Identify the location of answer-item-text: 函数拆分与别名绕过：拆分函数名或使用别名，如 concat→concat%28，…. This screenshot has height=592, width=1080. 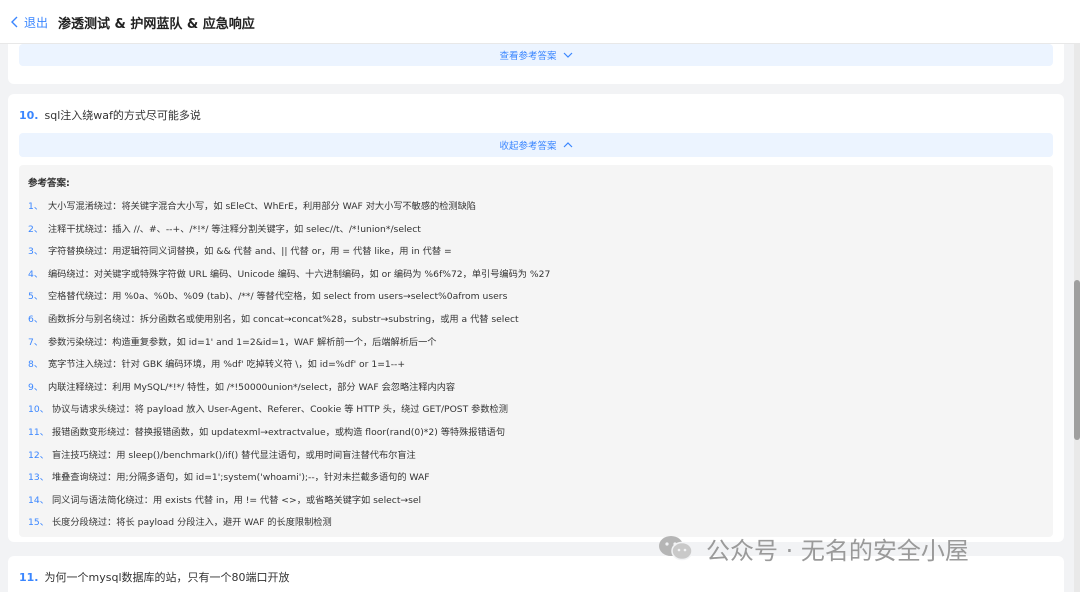
(283, 319).